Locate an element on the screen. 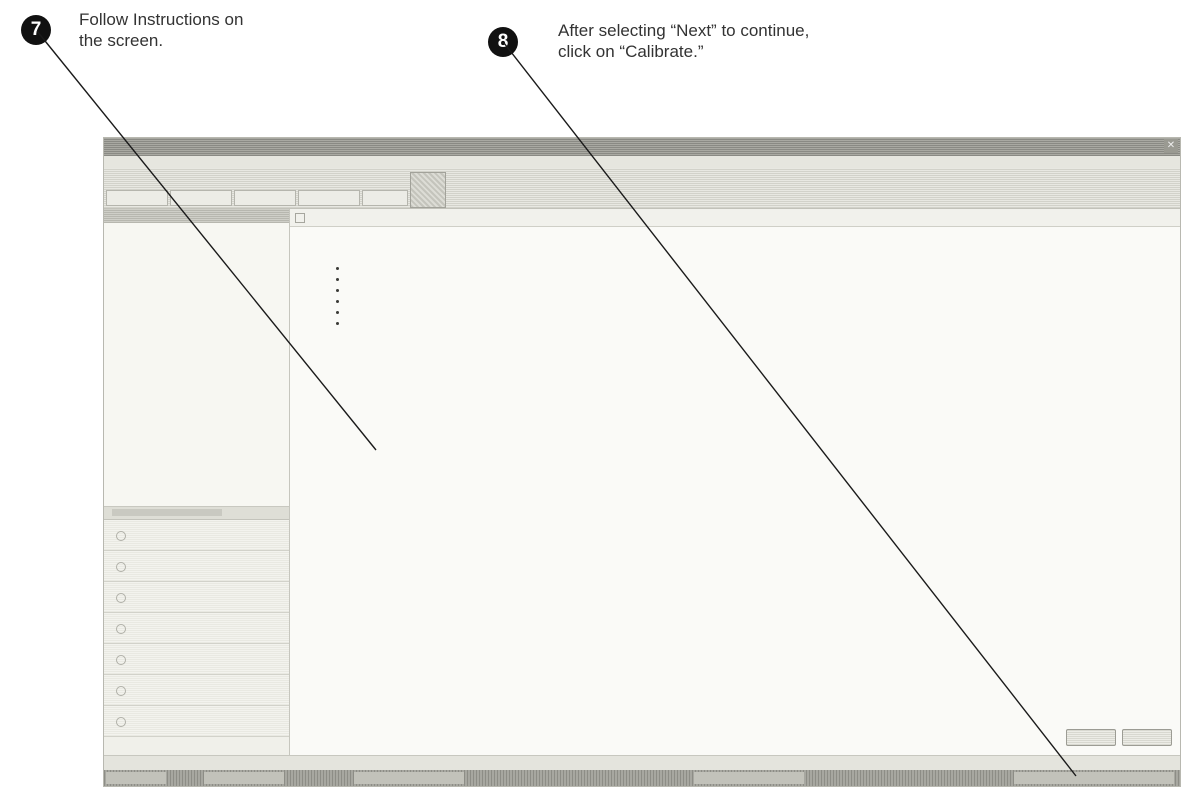  instructions-list is located at coordinates (756, 296).